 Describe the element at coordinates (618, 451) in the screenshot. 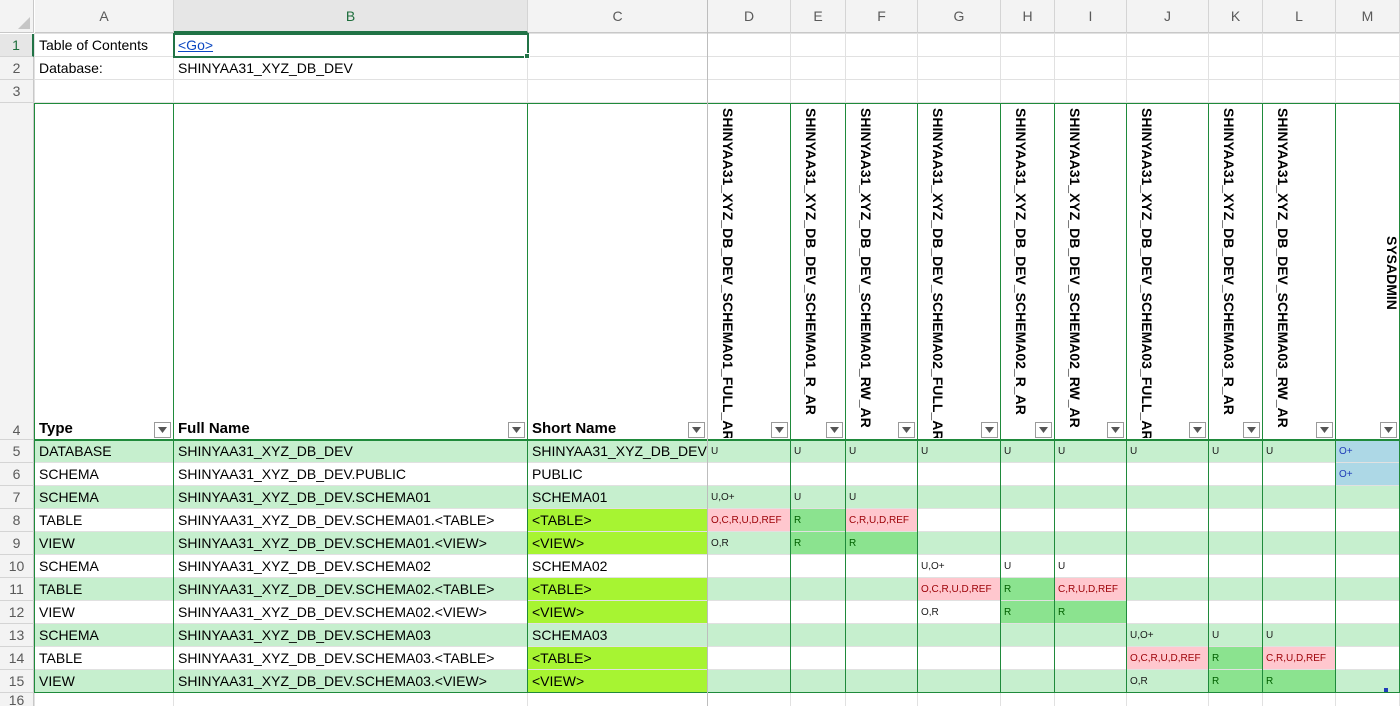

I see `cell-short-name: SHINYAA31_XYZ_DB_DEV` at that location.